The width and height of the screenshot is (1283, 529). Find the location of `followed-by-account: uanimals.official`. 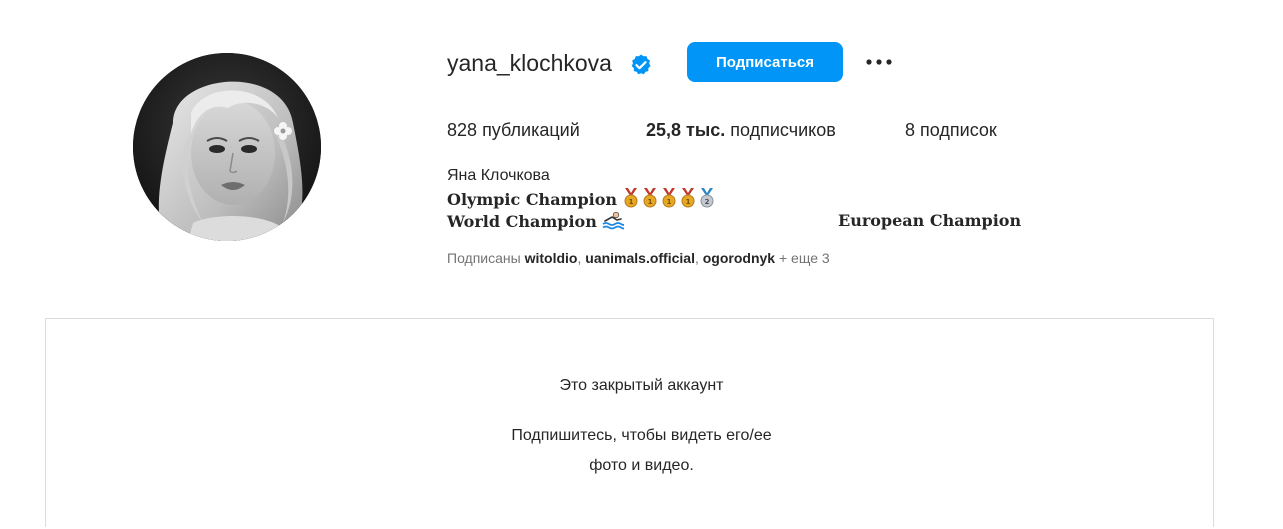

followed-by-account: uanimals.official is located at coordinates (640, 258).